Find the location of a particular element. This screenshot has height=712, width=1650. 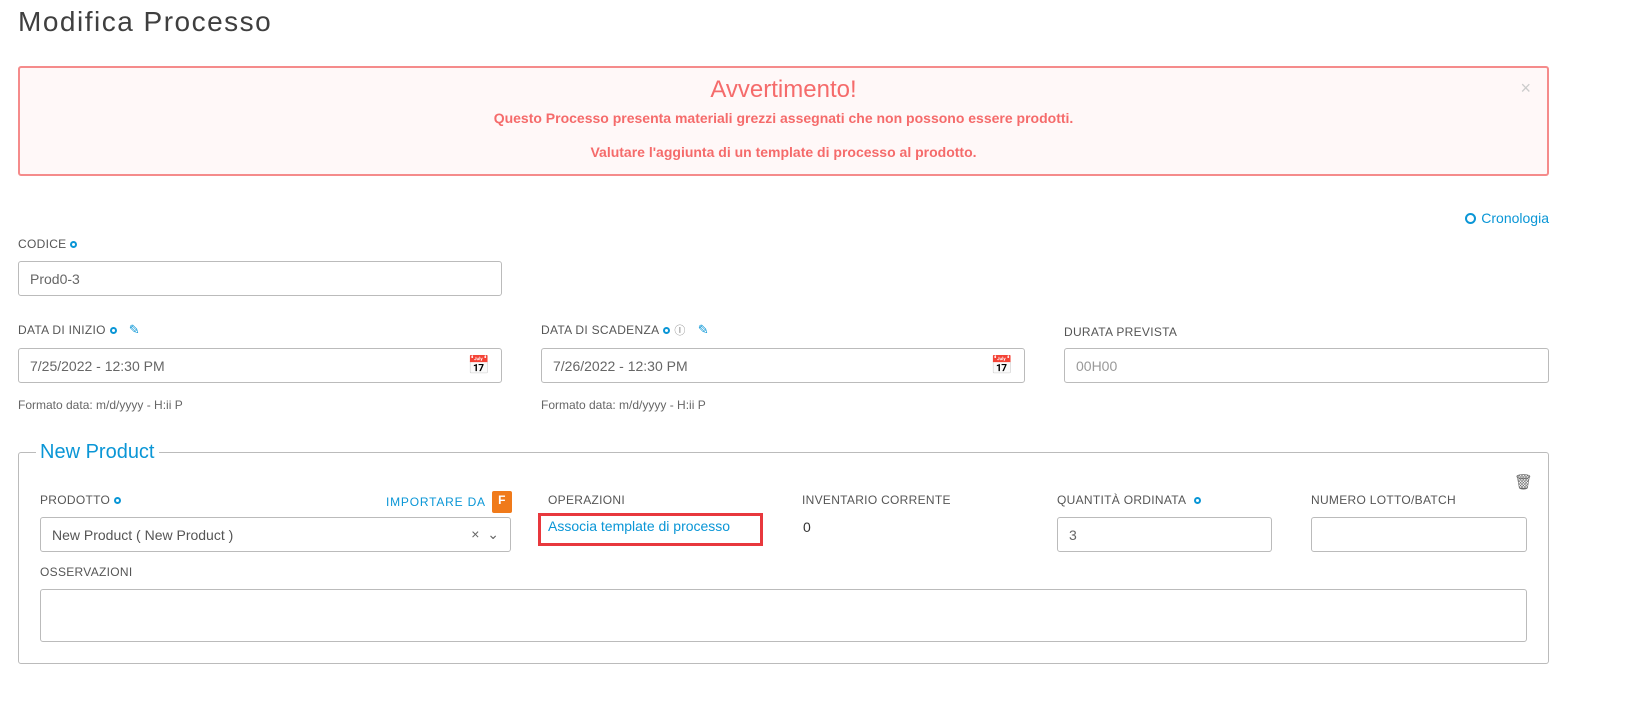

help-icon: ⓘ is located at coordinates (679, 330).